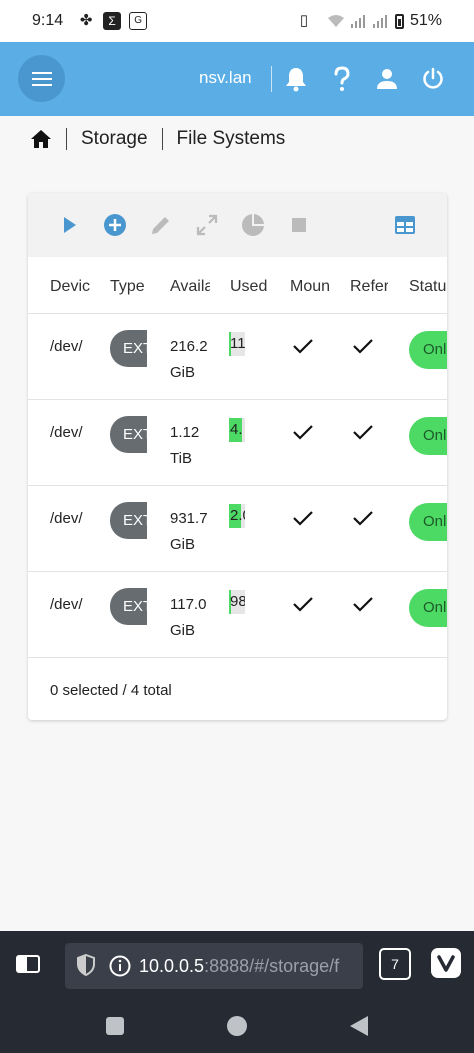 The height and width of the screenshot is (1053, 474). Describe the element at coordinates (41, 72) in the screenshot. I see `hamburger-icon` at that location.